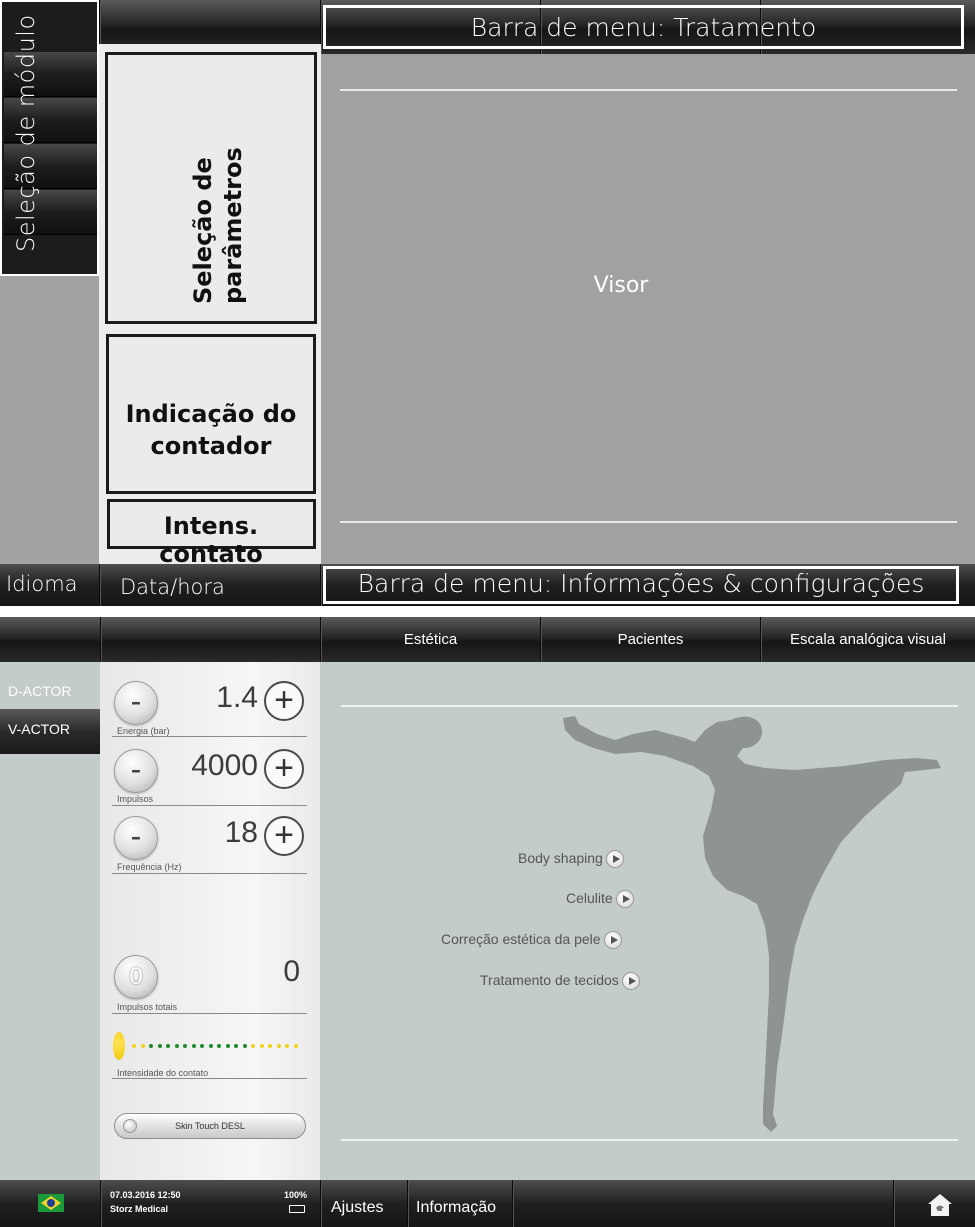 This screenshot has width=975, height=1227. What do you see at coordinates (241, 832) in the screenshot?
I see `frequency-value: 18` at bounding box center [241, 832].